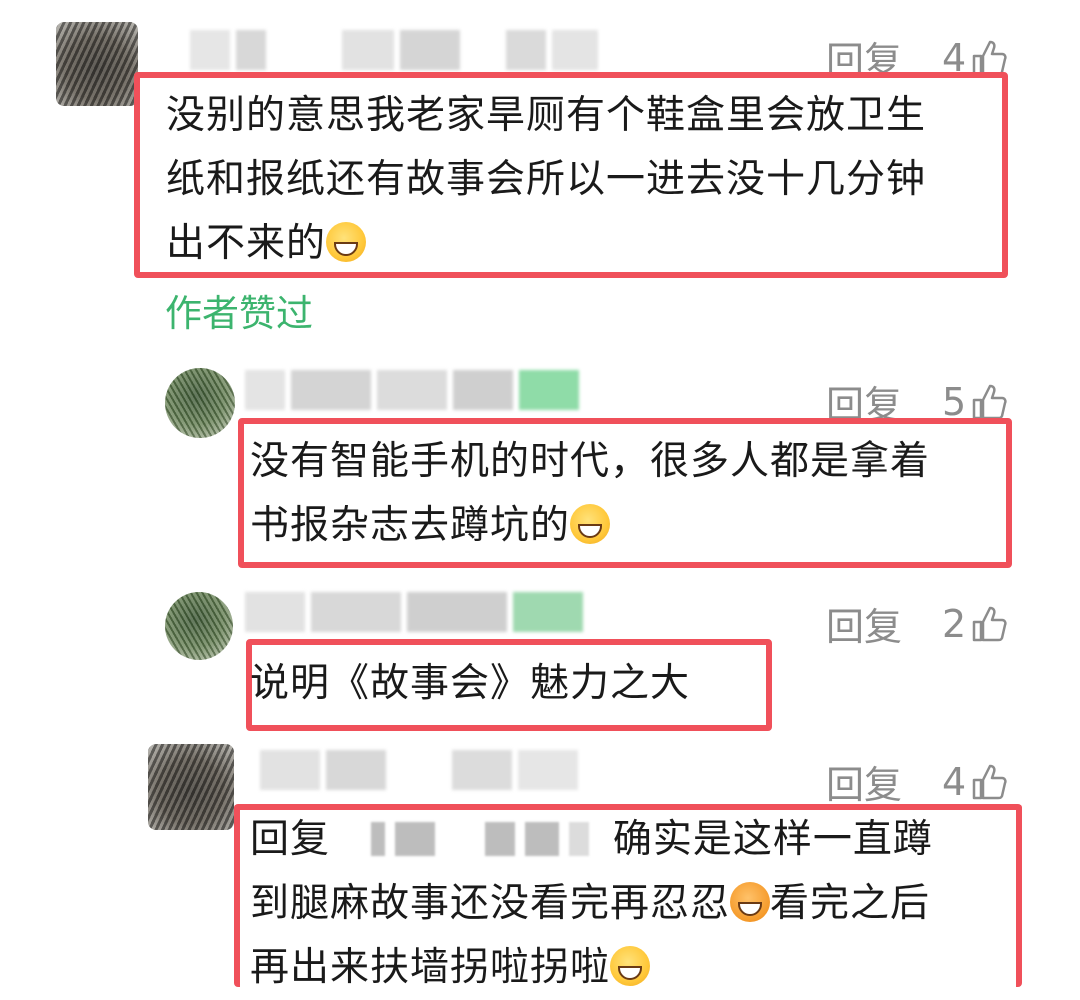  What do you see at coordinates (246, 243) in the screenshot?
I see `comment-line: 出不来的` at bounding box center [246, 243].